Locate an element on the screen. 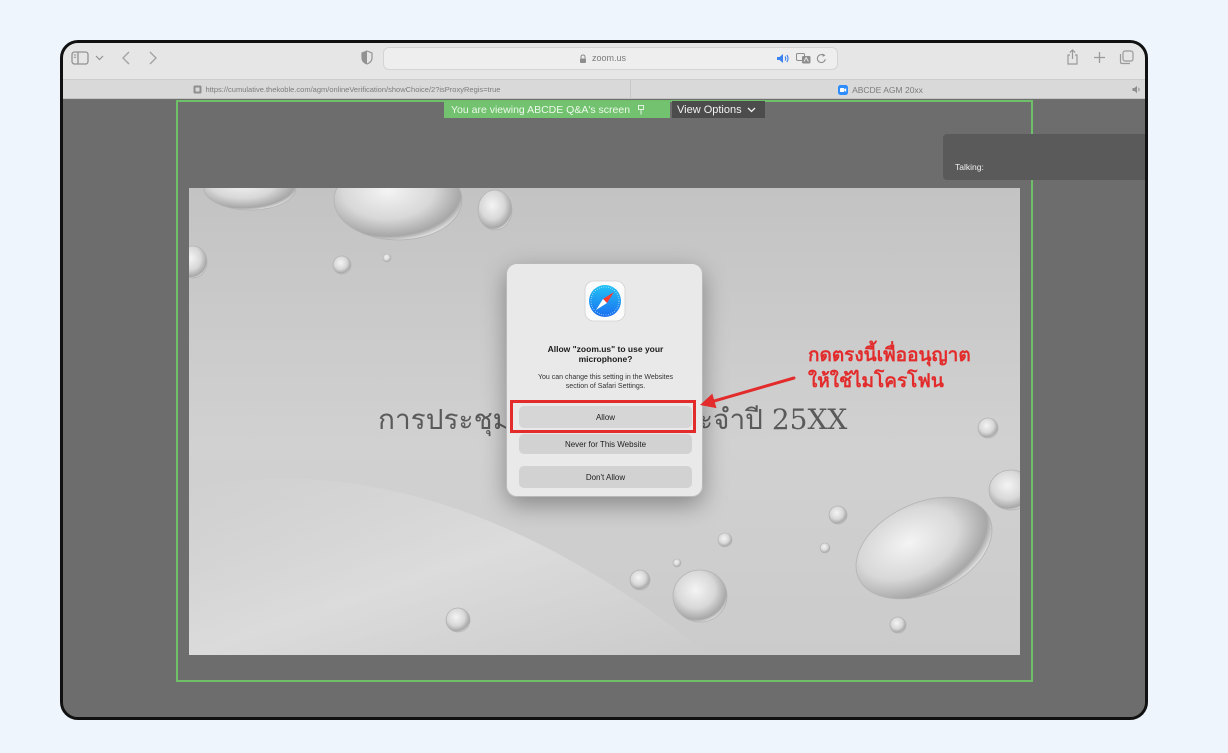 Image resolution: width=1228 pixels, height=753 pixels. safari-compass-icon is located at coordinates (605, 301).